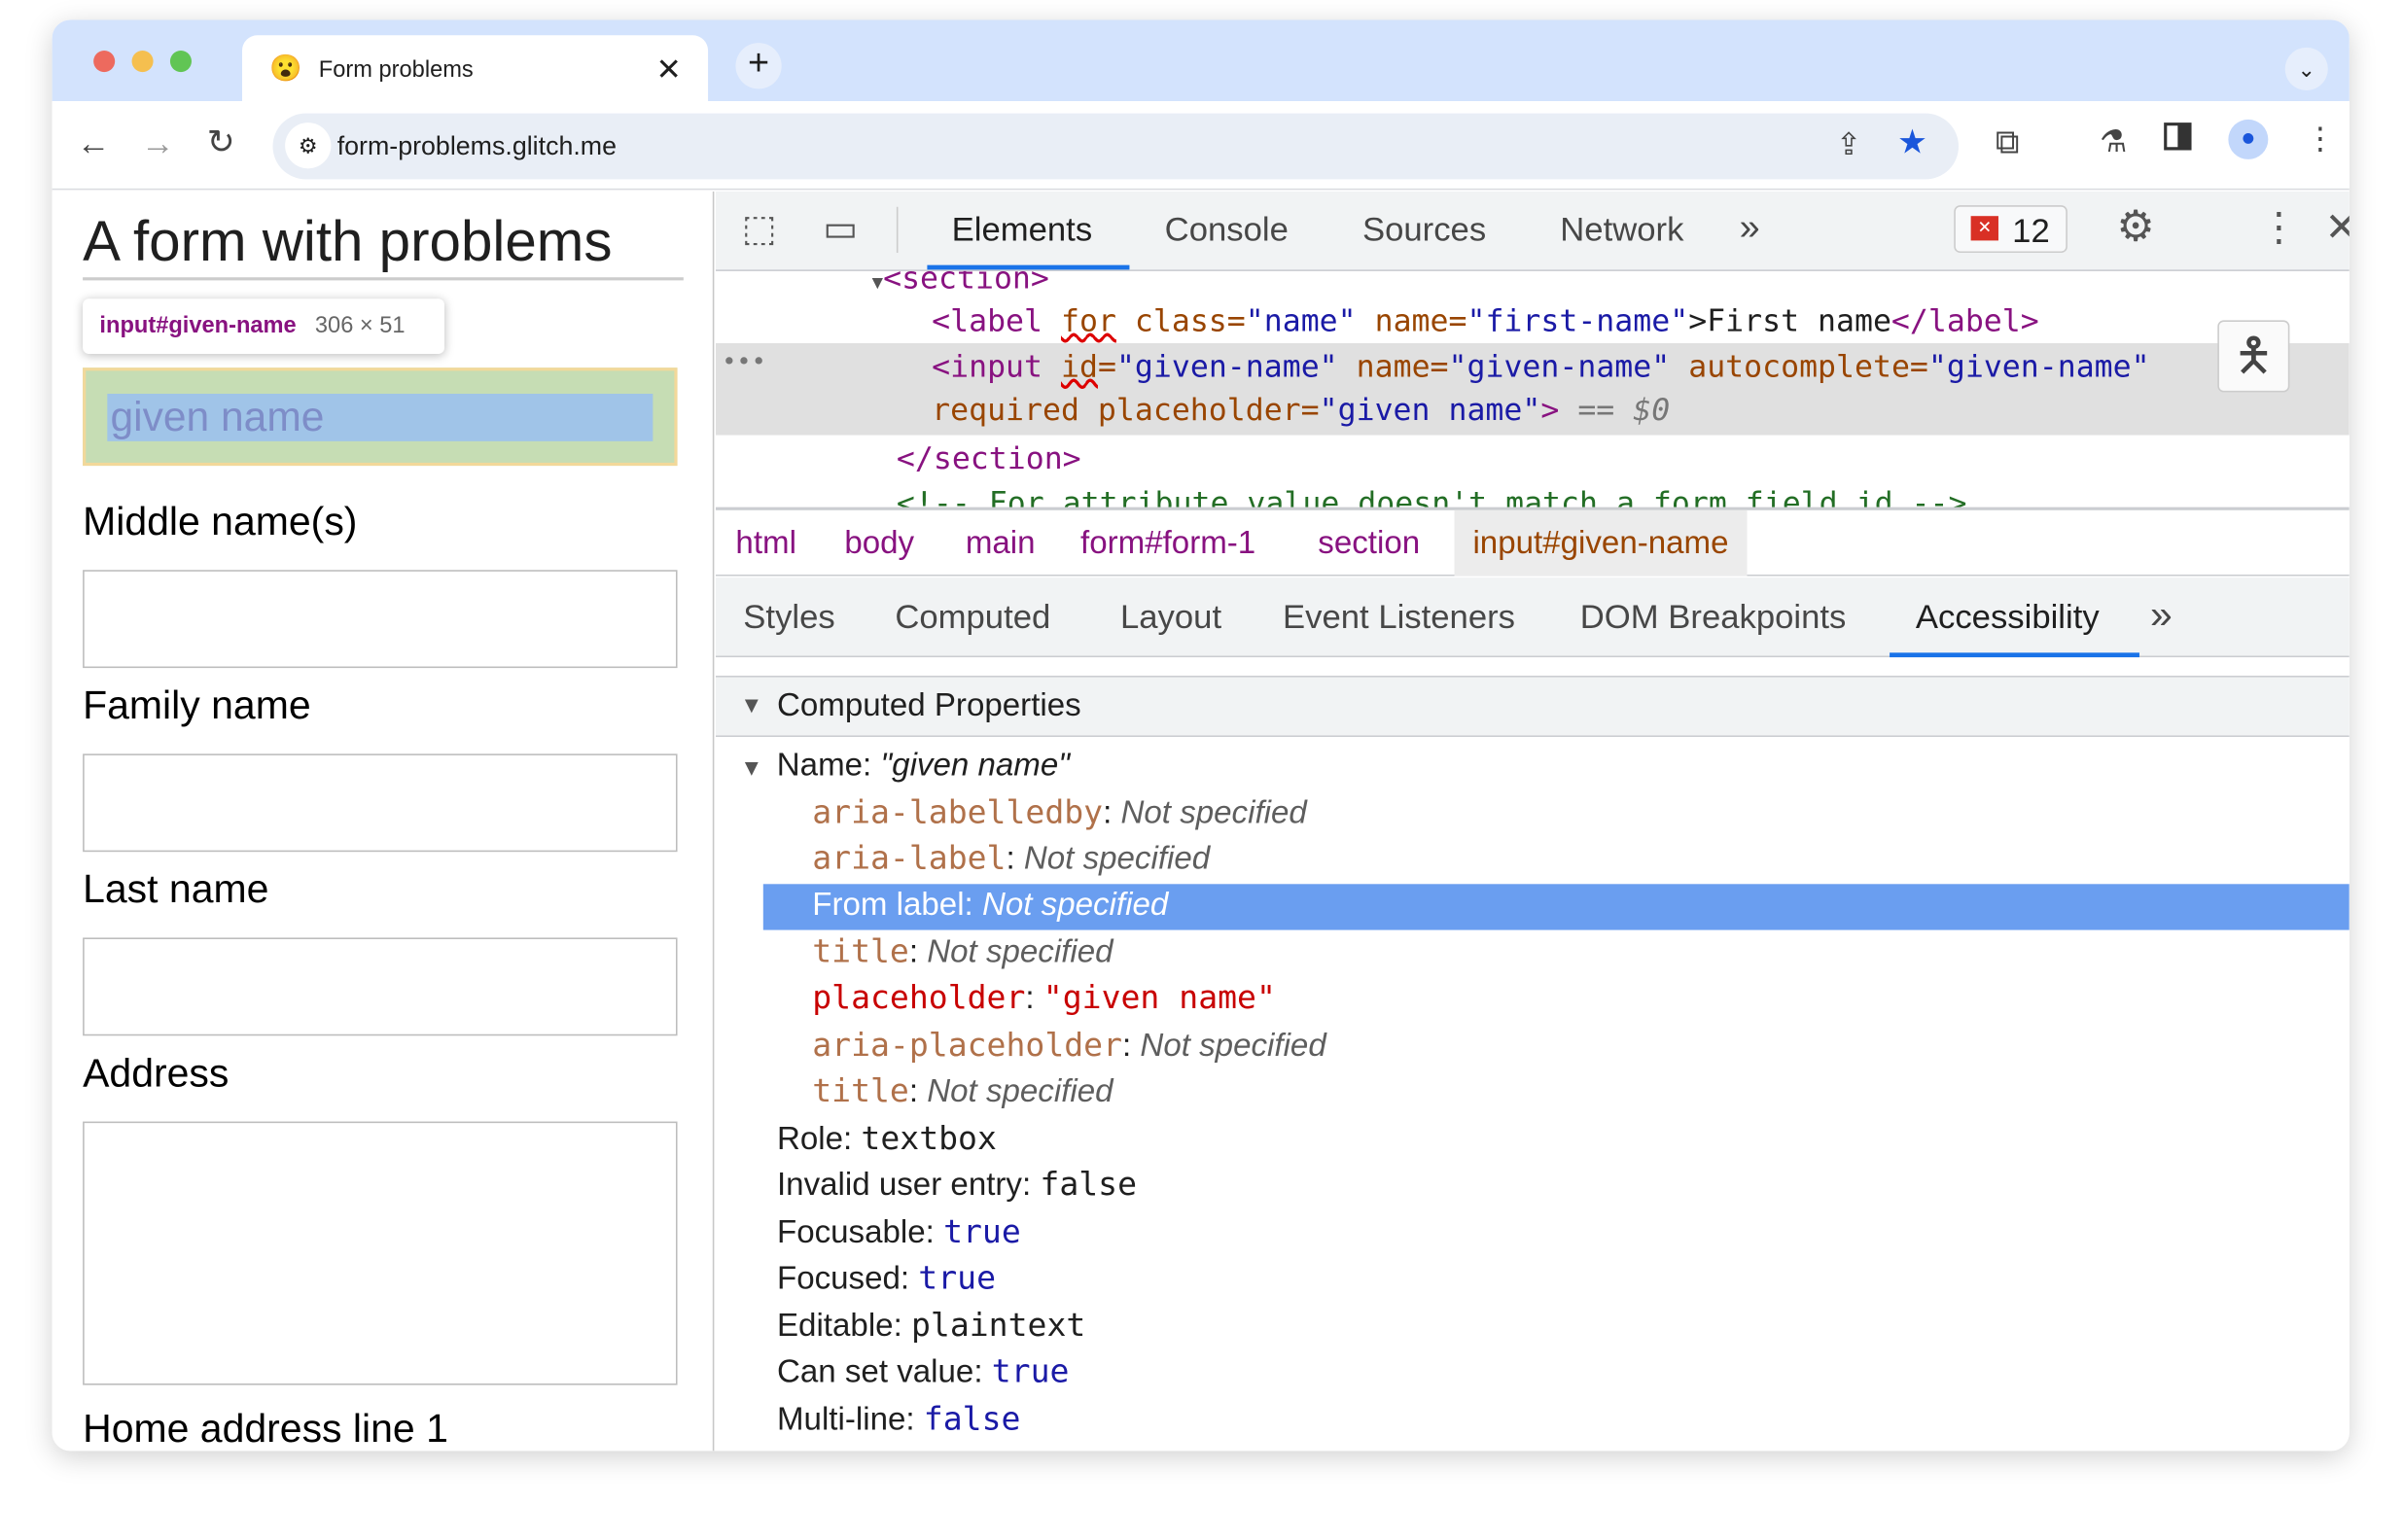 Image resolution: width=2403 pixels, height=1540 pixels. Describe the element at coordinates (1001, 544) in the screenshot. I see `breadcrumb-main: main` at that location.